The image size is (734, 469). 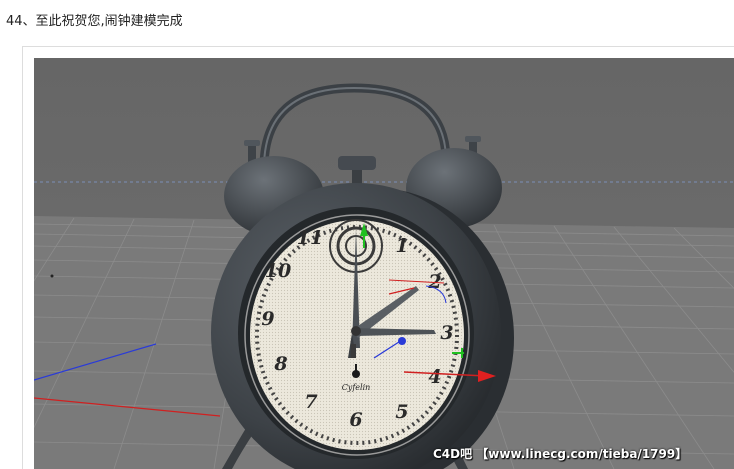 What do you see at coordinates (401, 246) in the screenshot?
I see `numeral-1: 1` at bounding box center [401, 246].